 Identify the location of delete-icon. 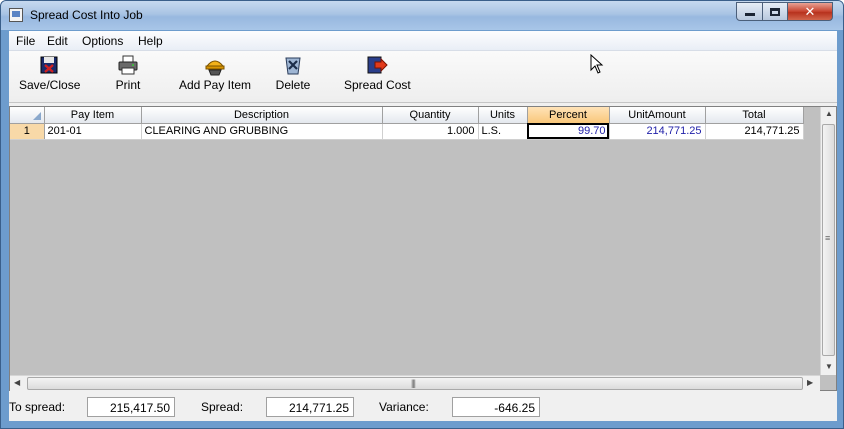
(293, 66).